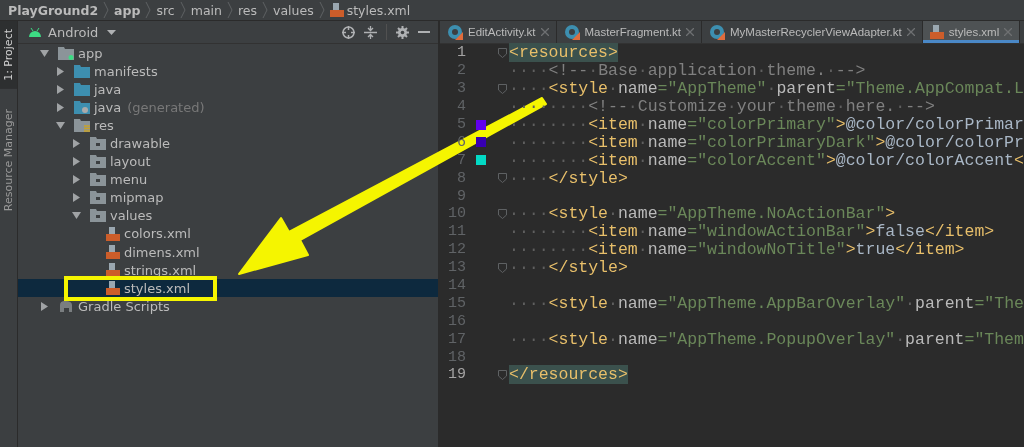 The height and width of the screenshot is (447, 1024). Describe the element at coordinates (110, 270) in the screenshot. I see `tree-item: strings.xml` at that location.